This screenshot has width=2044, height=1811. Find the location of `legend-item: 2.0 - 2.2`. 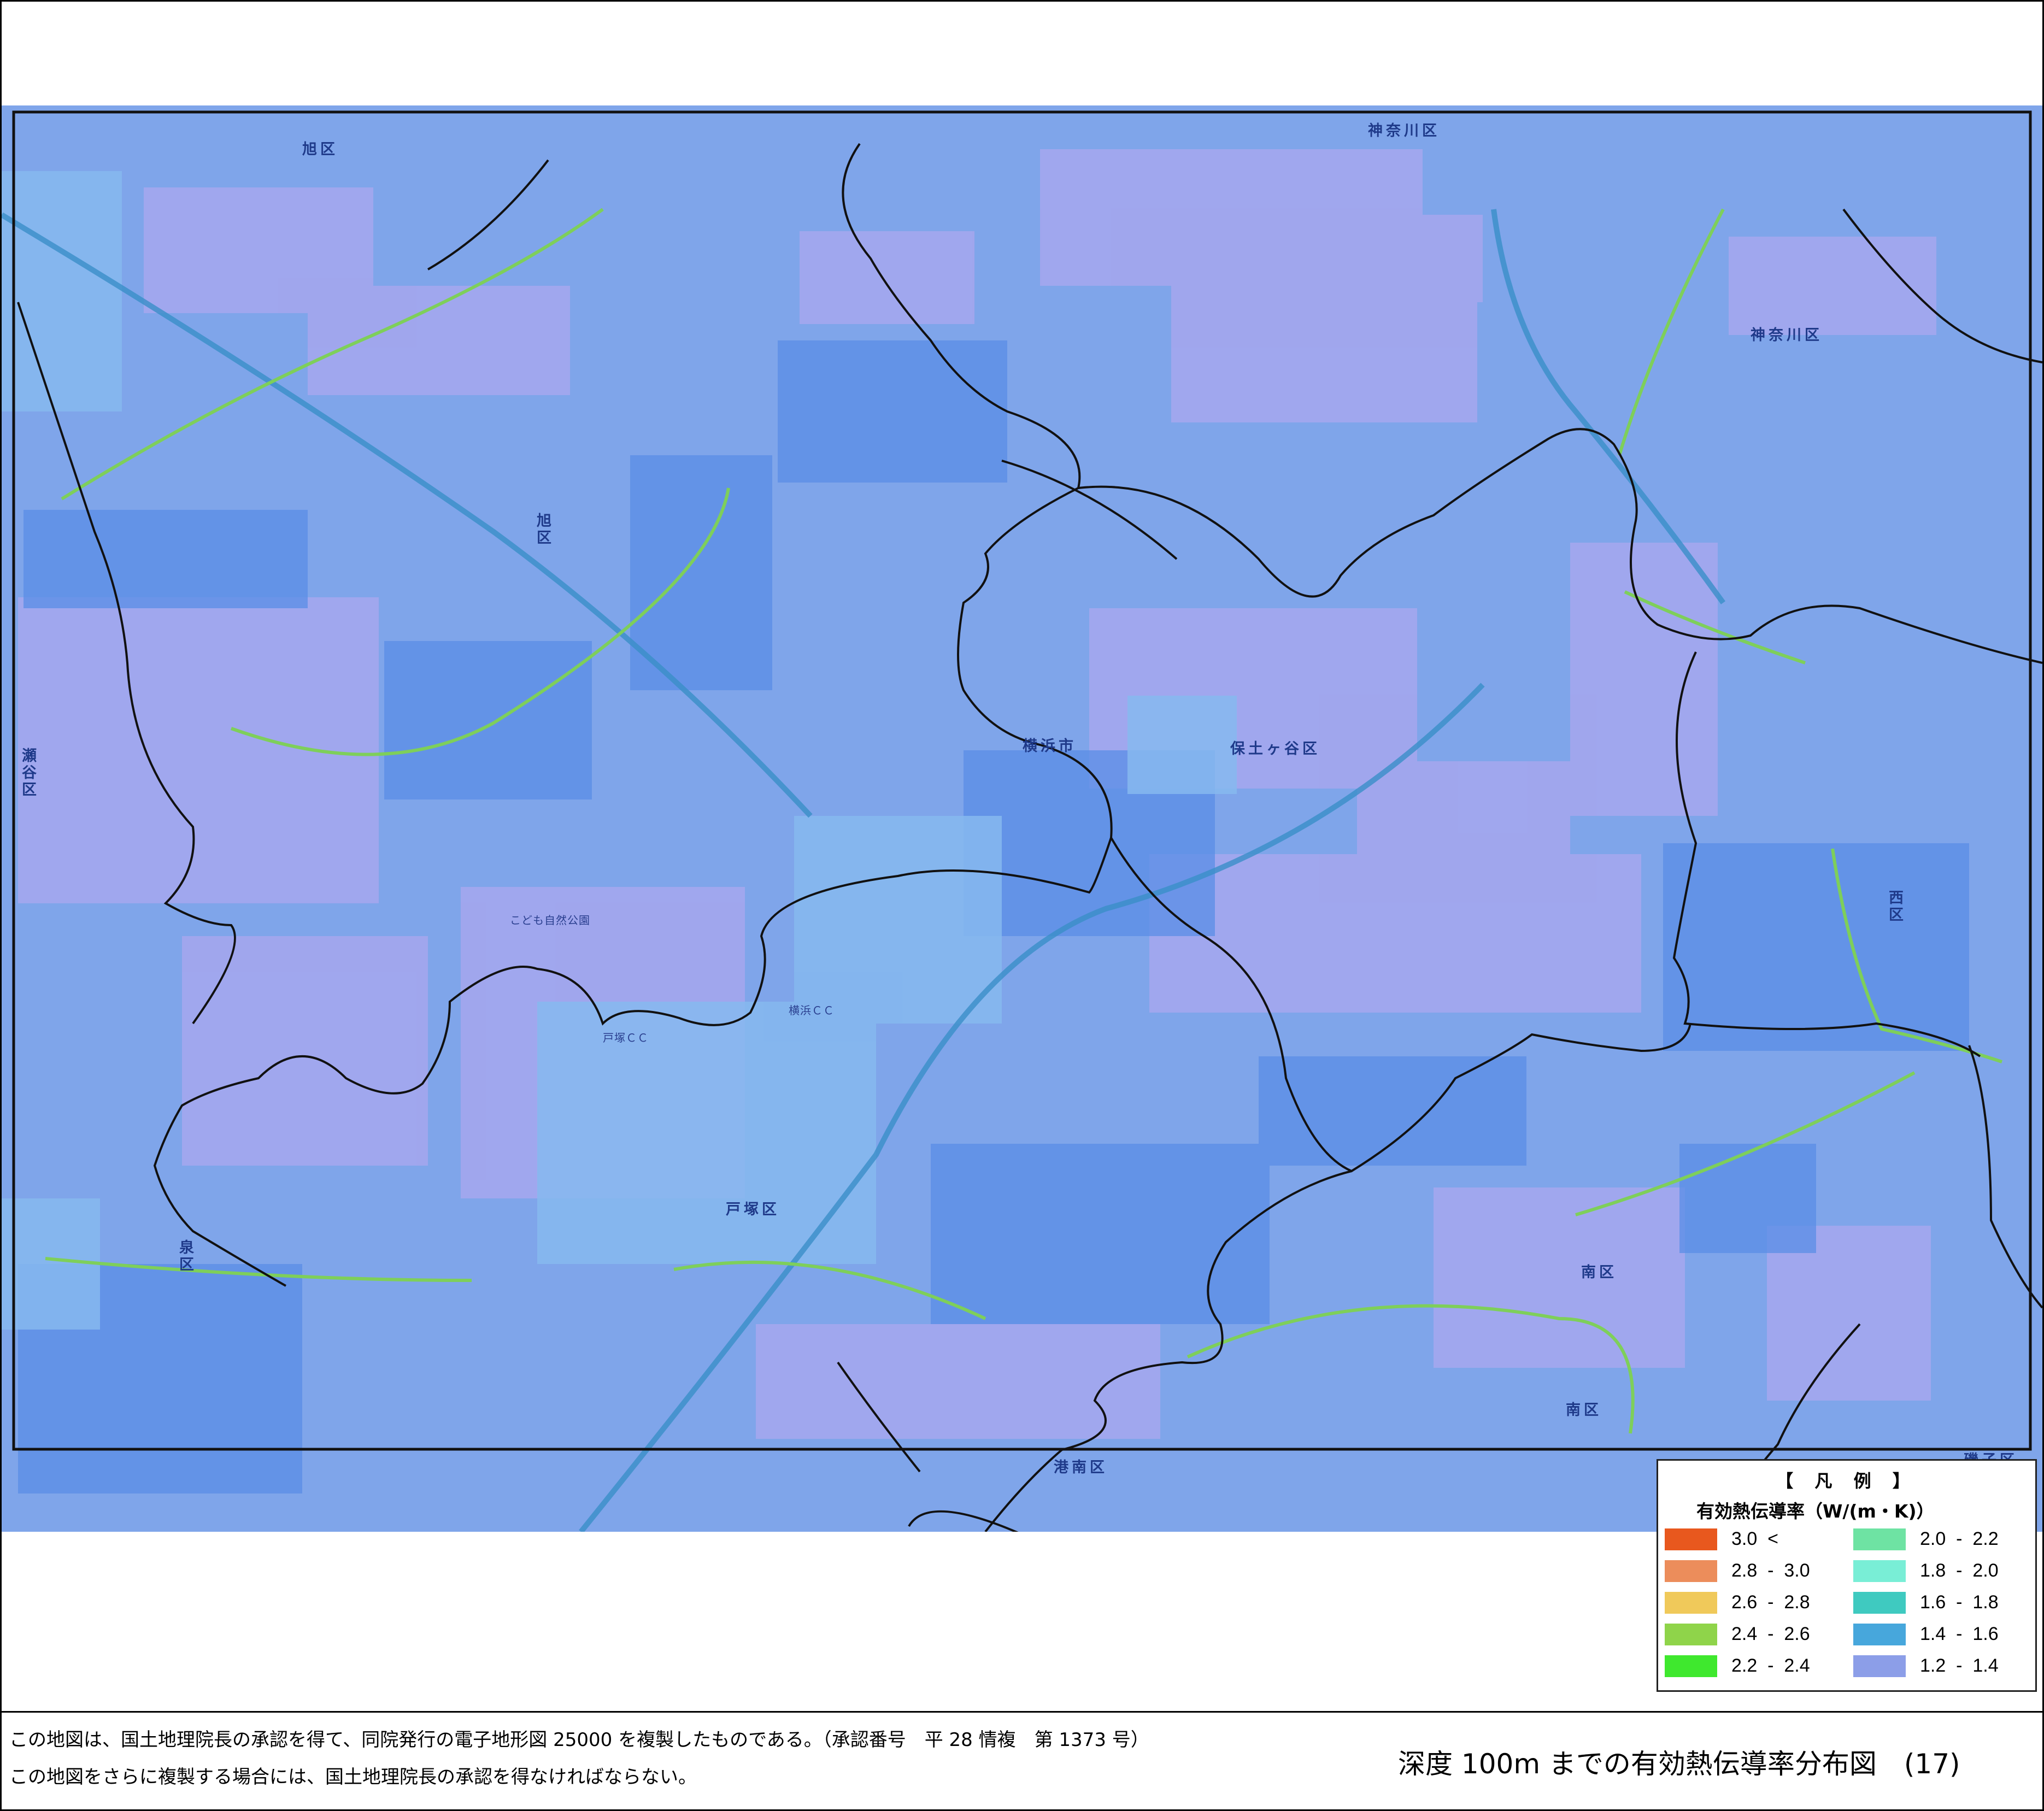

legend-item: 2.0 - 2.2 is located at coordinates (1943, 1538).